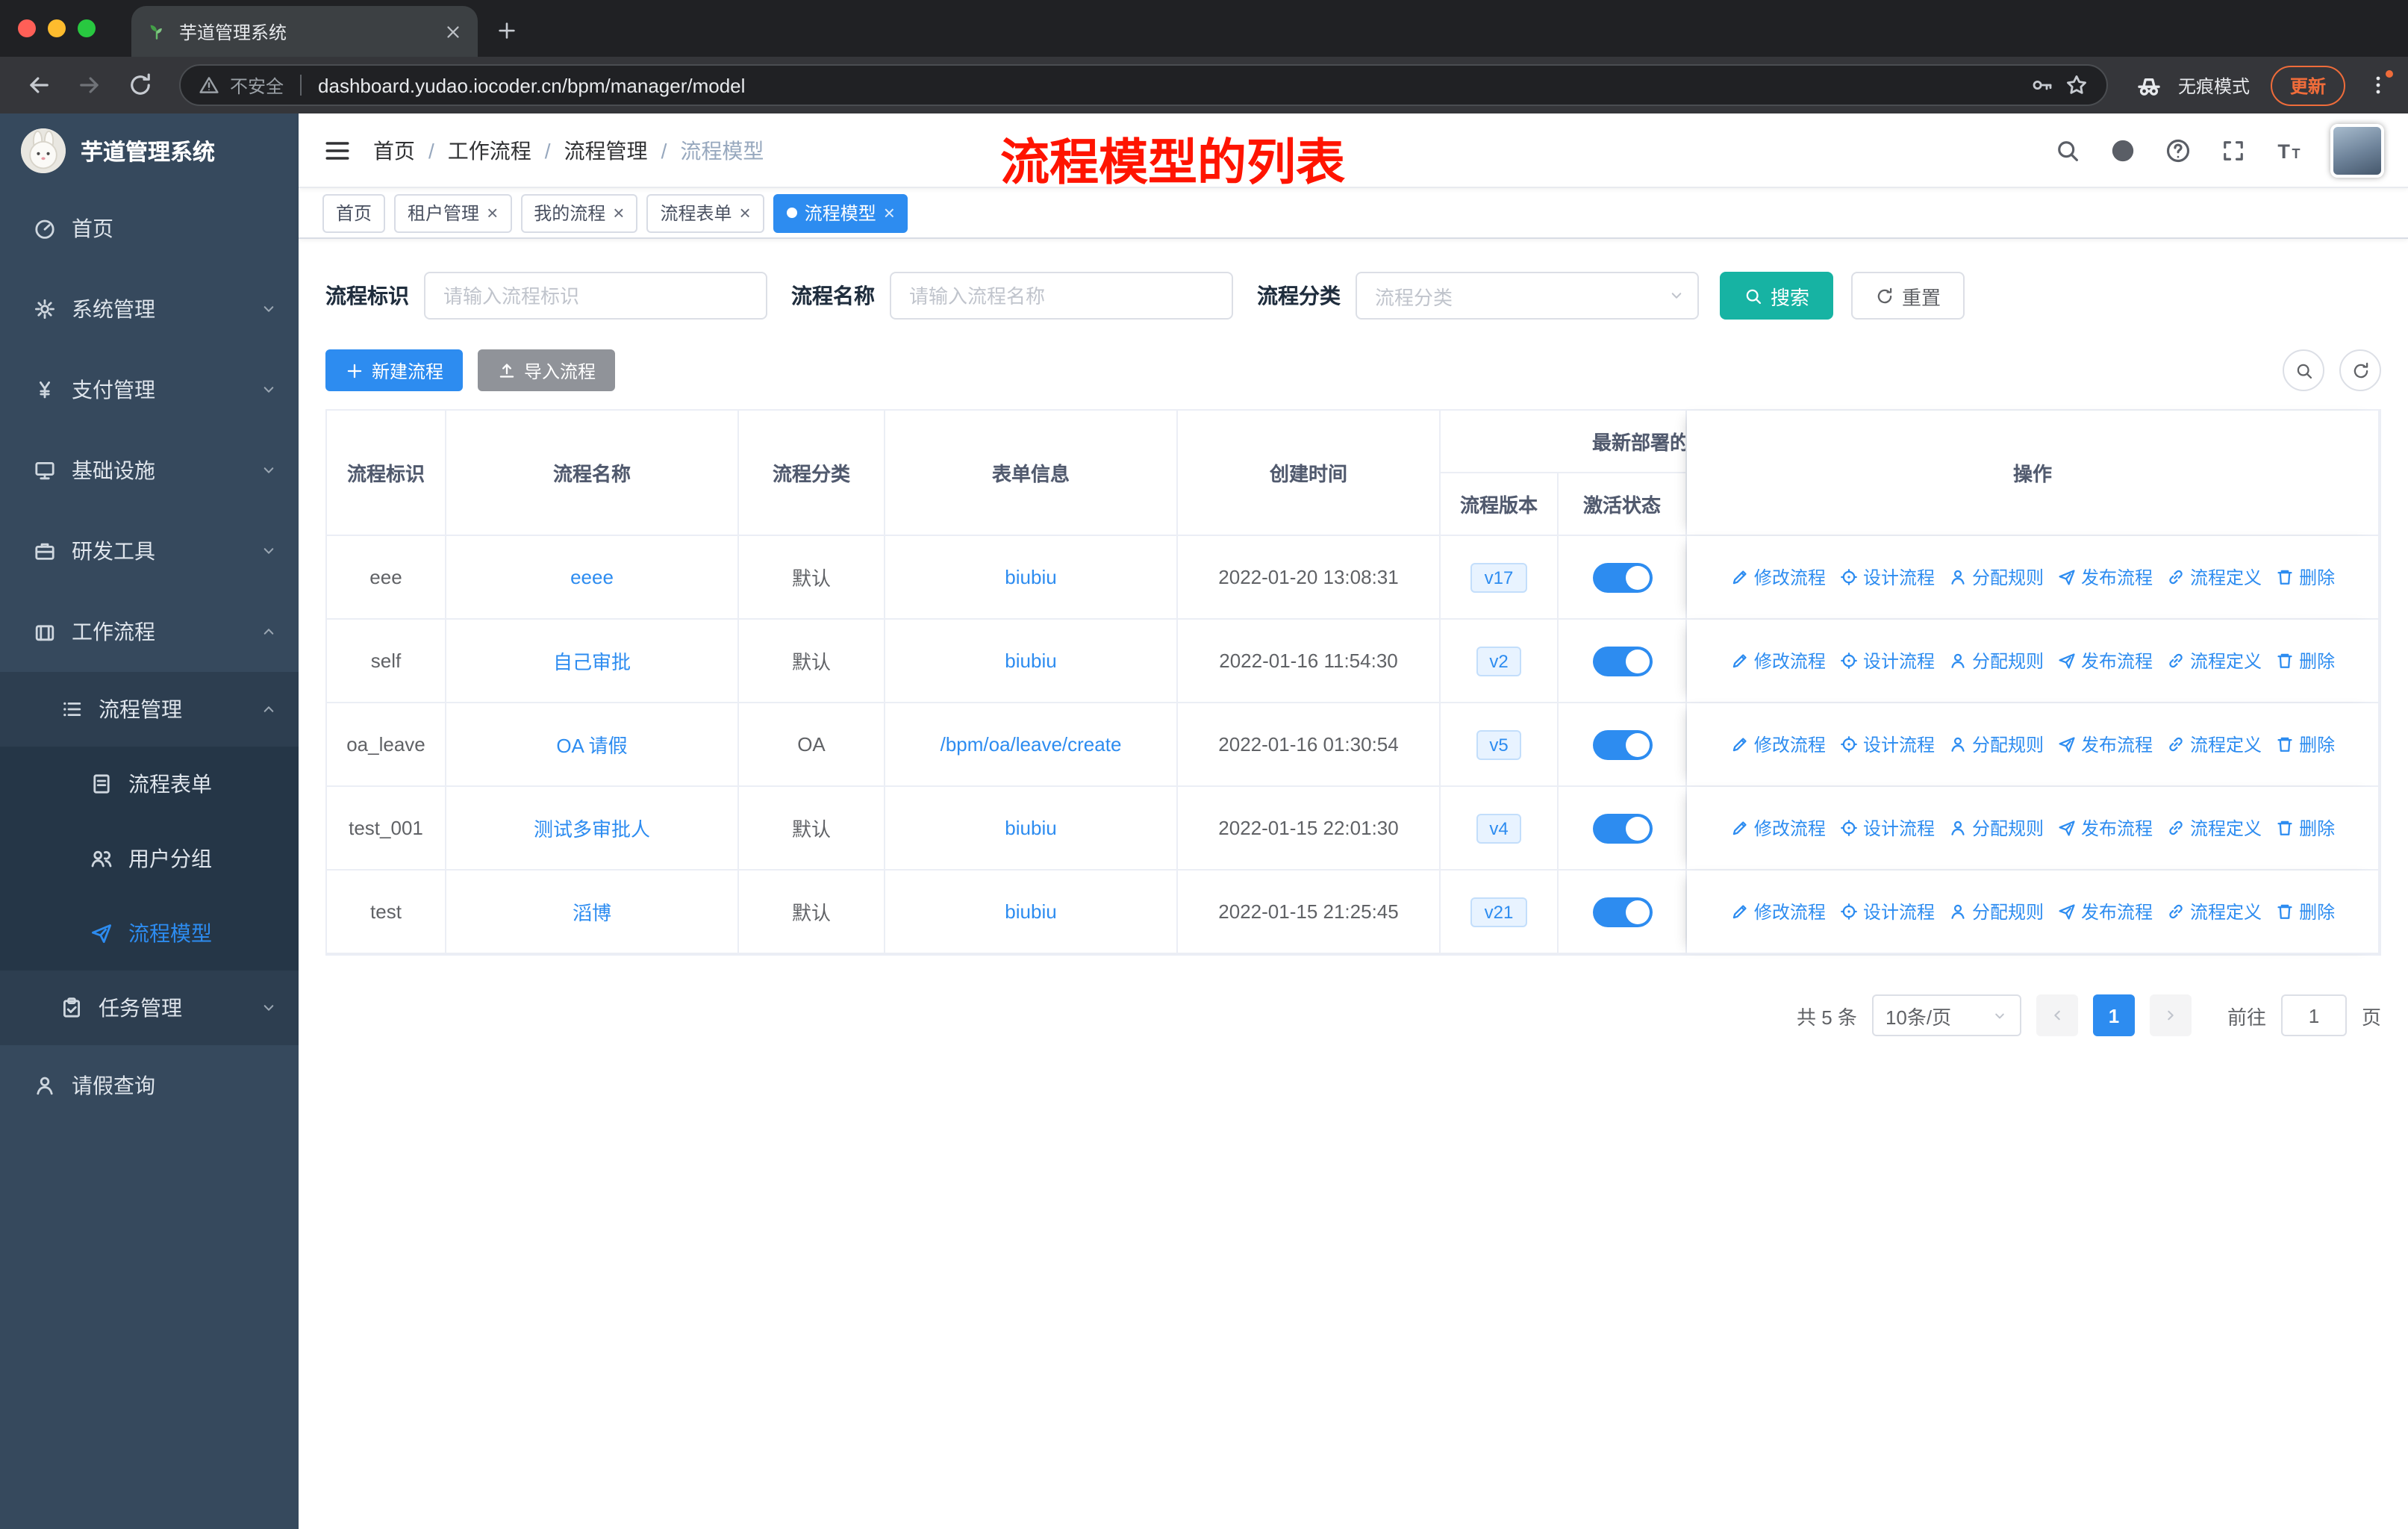 The height and width of the screenshot is (1529, 2408). Describe the element at coordinates (547, 370) in the screenshot. I see `import-process-button: 导入流程` at that location.